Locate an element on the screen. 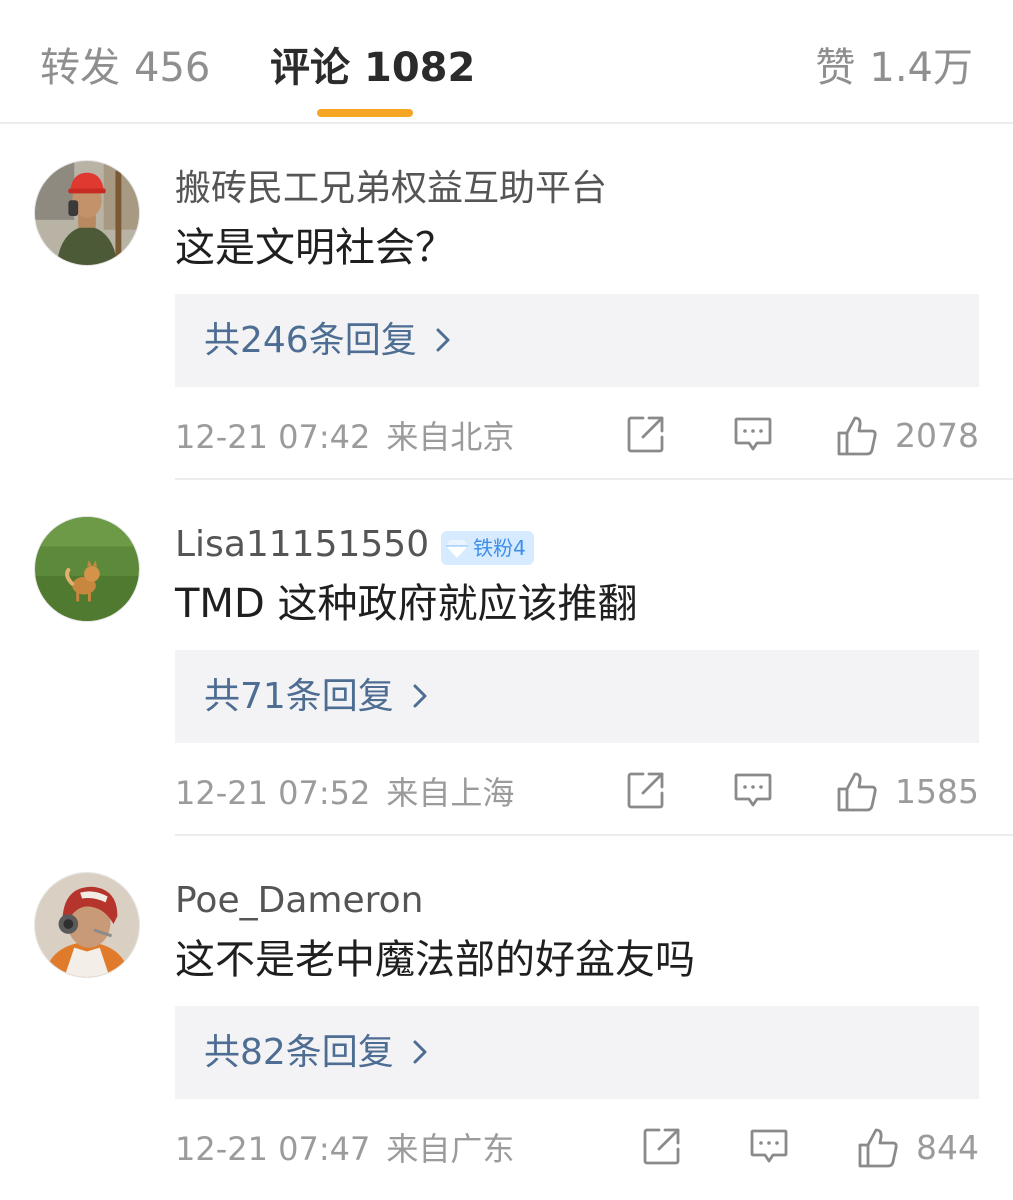  username: 搬砖民工兄弟权益互助平台 is located at coordinates (391, 188).